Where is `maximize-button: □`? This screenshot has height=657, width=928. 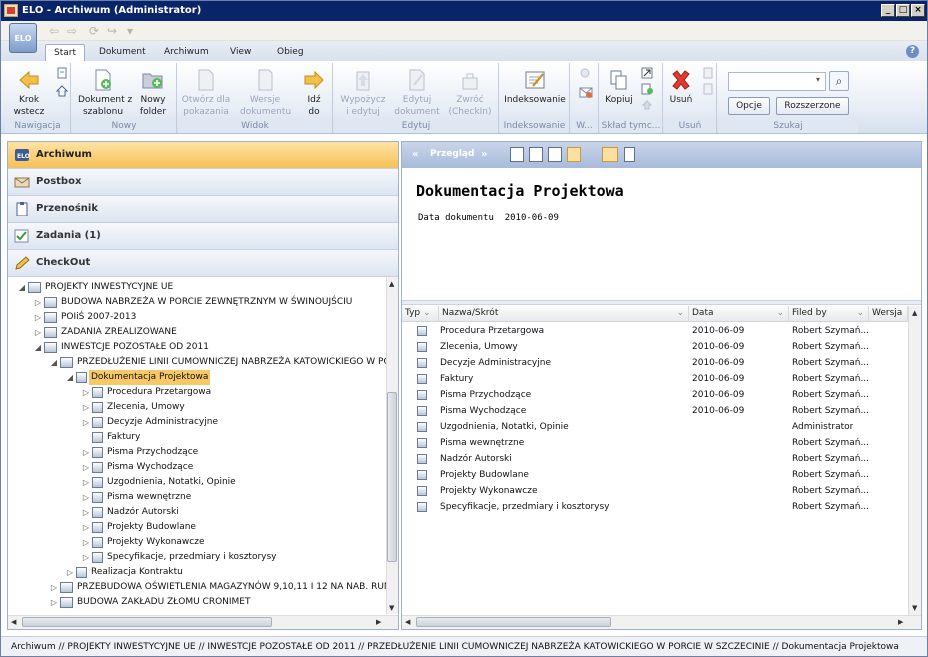
maximize-button: □ is located at coordinates (903, 10).